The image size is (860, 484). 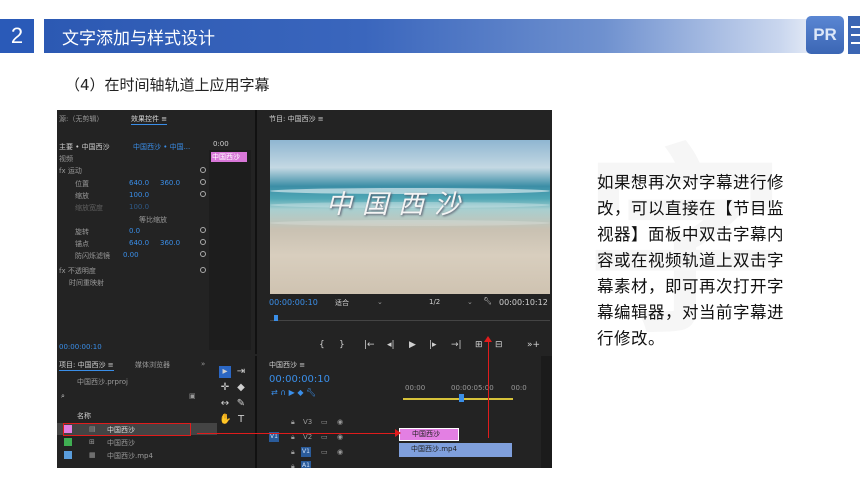 What do you see at coordinates (293, 392) in the screenshot?
I see `timeline-tool-icons: ⇄ ∩ ▶ ◆ 🔧︎` at bounding box center [293, 392].